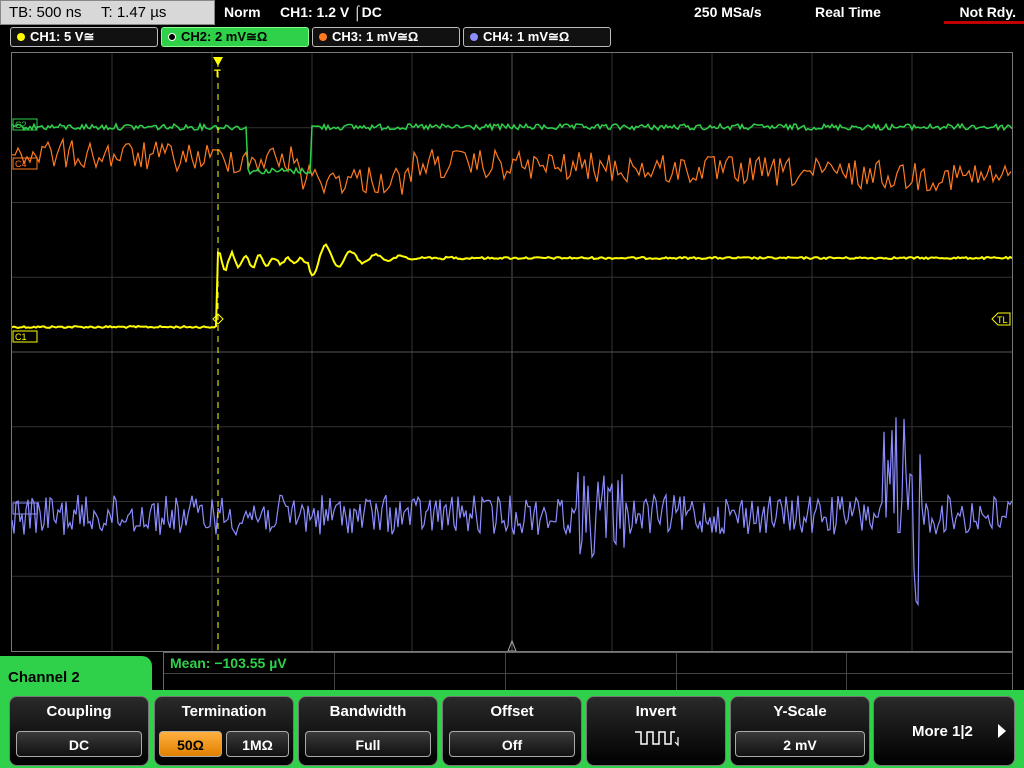  Describe the element at coordinates (368, 711) in the screenshot. I see `bandwidth-title: Bandwidth` at that location.